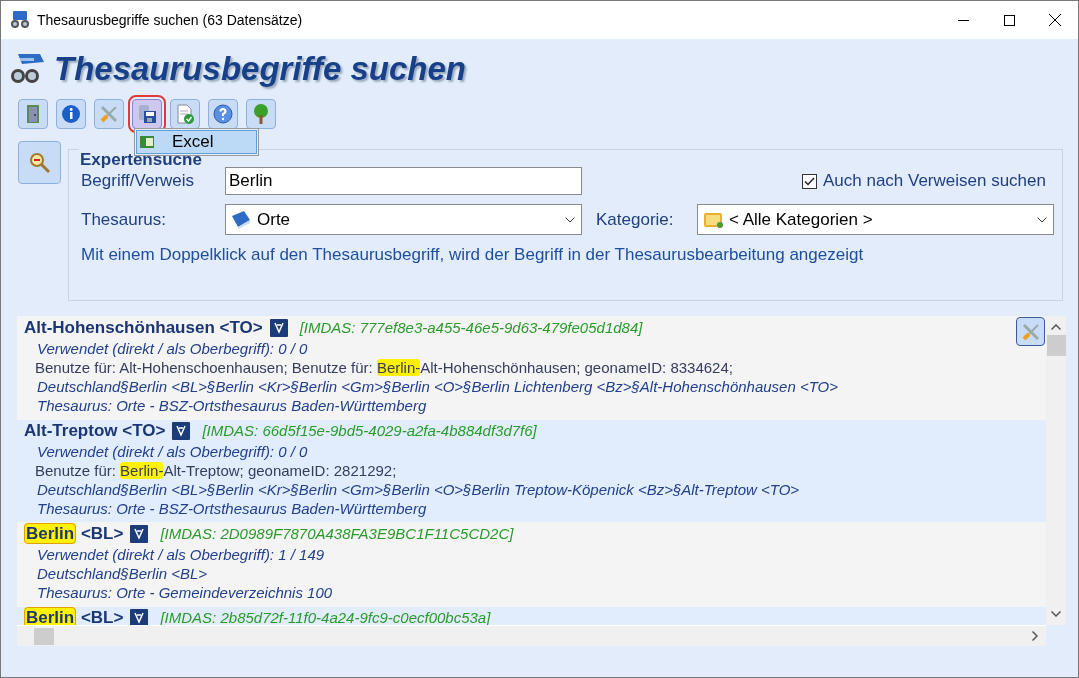 This screenshot has width=1079, height=678. I want to click on term-title: Berlin <BL>, so click(74, 534).